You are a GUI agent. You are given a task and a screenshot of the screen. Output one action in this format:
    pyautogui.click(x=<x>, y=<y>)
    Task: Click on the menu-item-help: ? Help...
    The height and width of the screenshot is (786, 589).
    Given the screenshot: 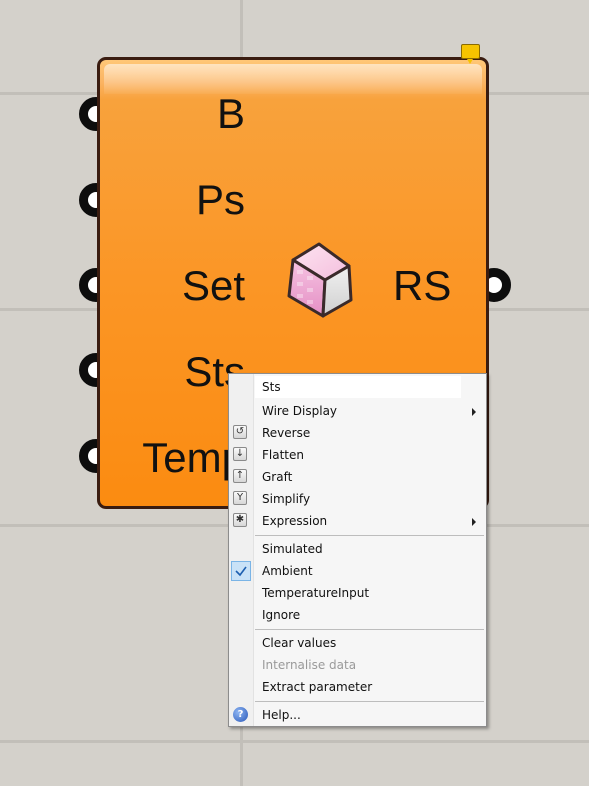 What is the action you would take?
    pyautogui.click(x=357, y=715)
    